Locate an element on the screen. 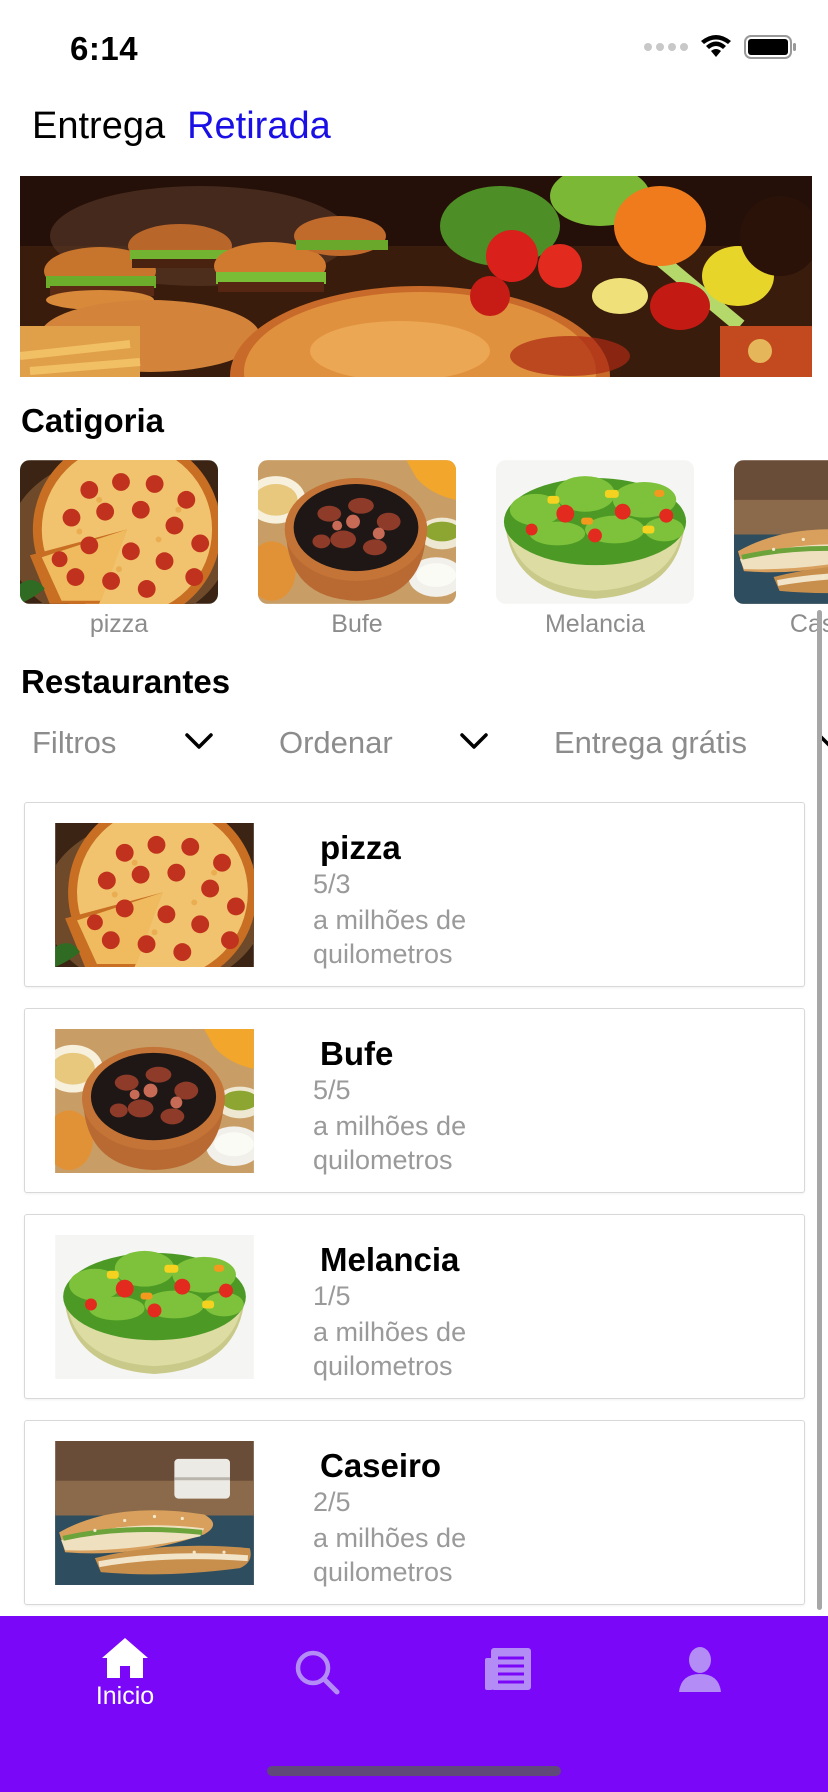 This screenshot has height=1792, width=828. category-track: pizza Bufe Melancia Caseiro is located at coordinates (424, 549).